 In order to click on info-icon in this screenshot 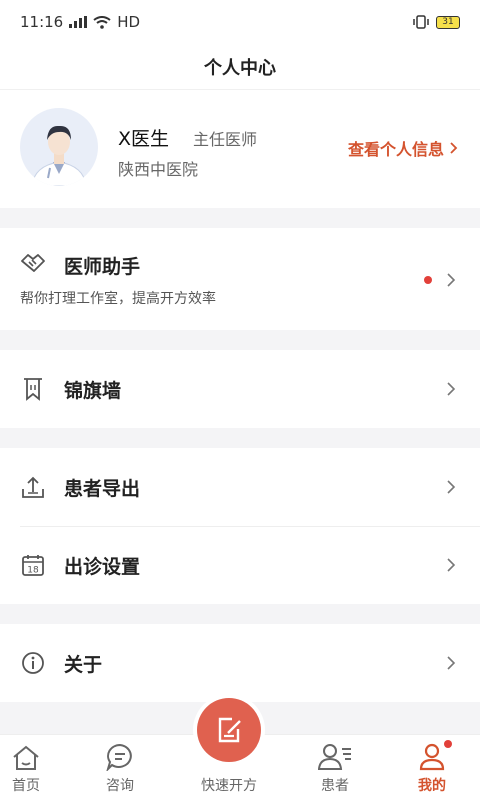, I will do `click(33, 663)`.